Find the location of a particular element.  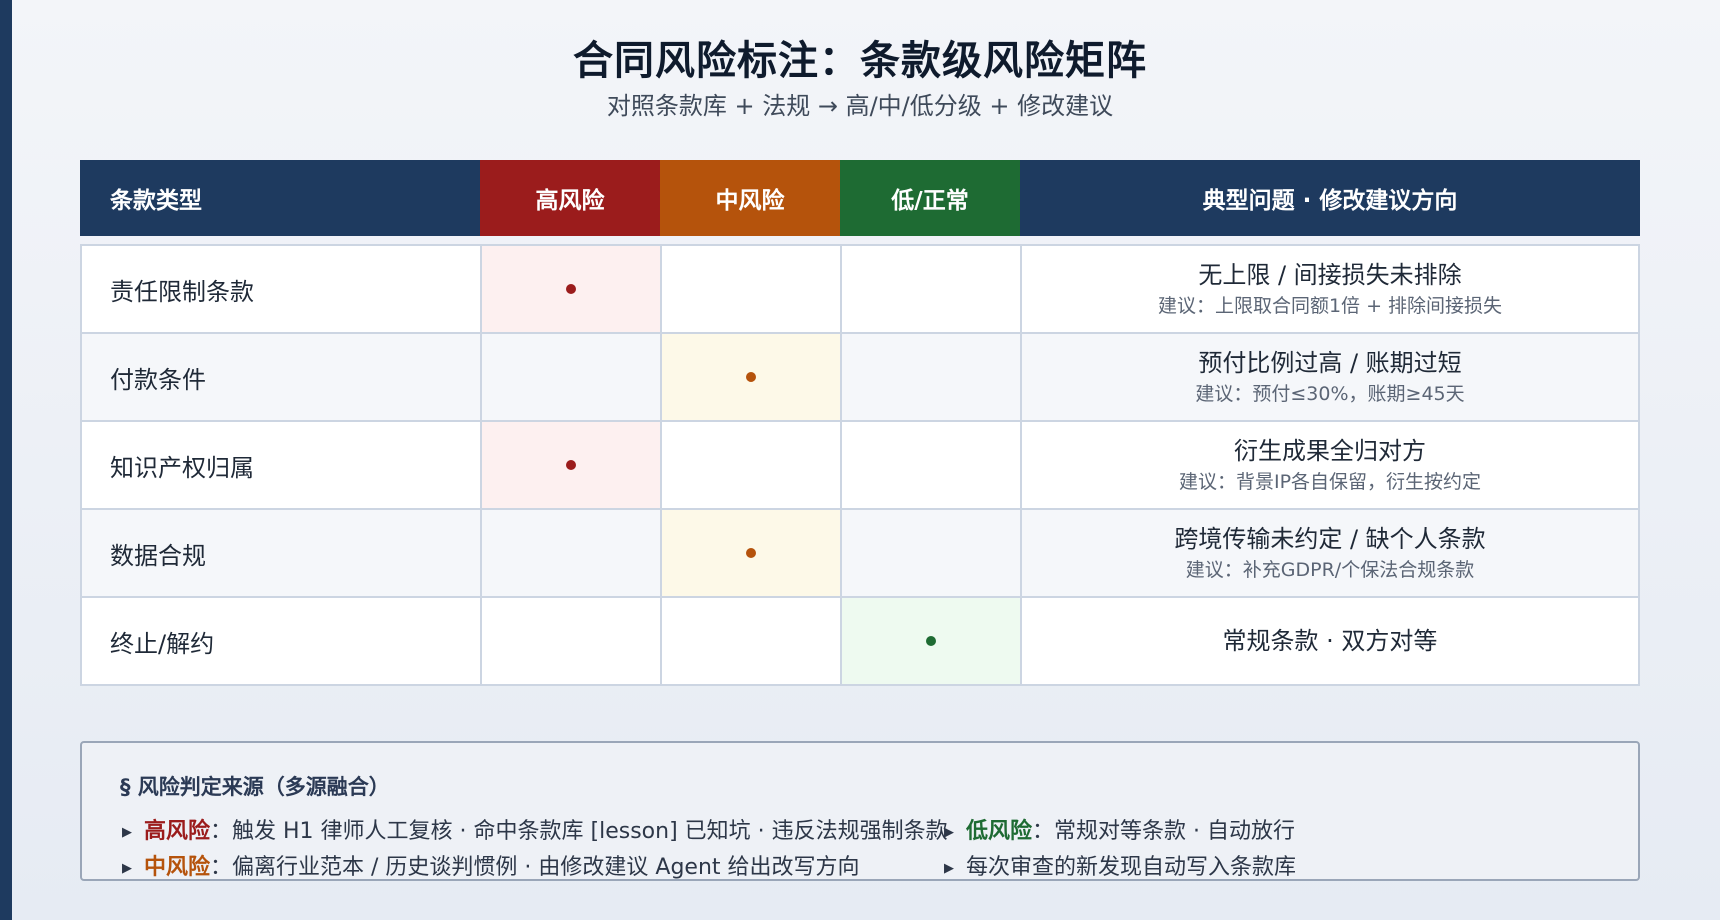

notes-cell: 常规条款 · 双方对等 is located at coordinates (1329, 641).